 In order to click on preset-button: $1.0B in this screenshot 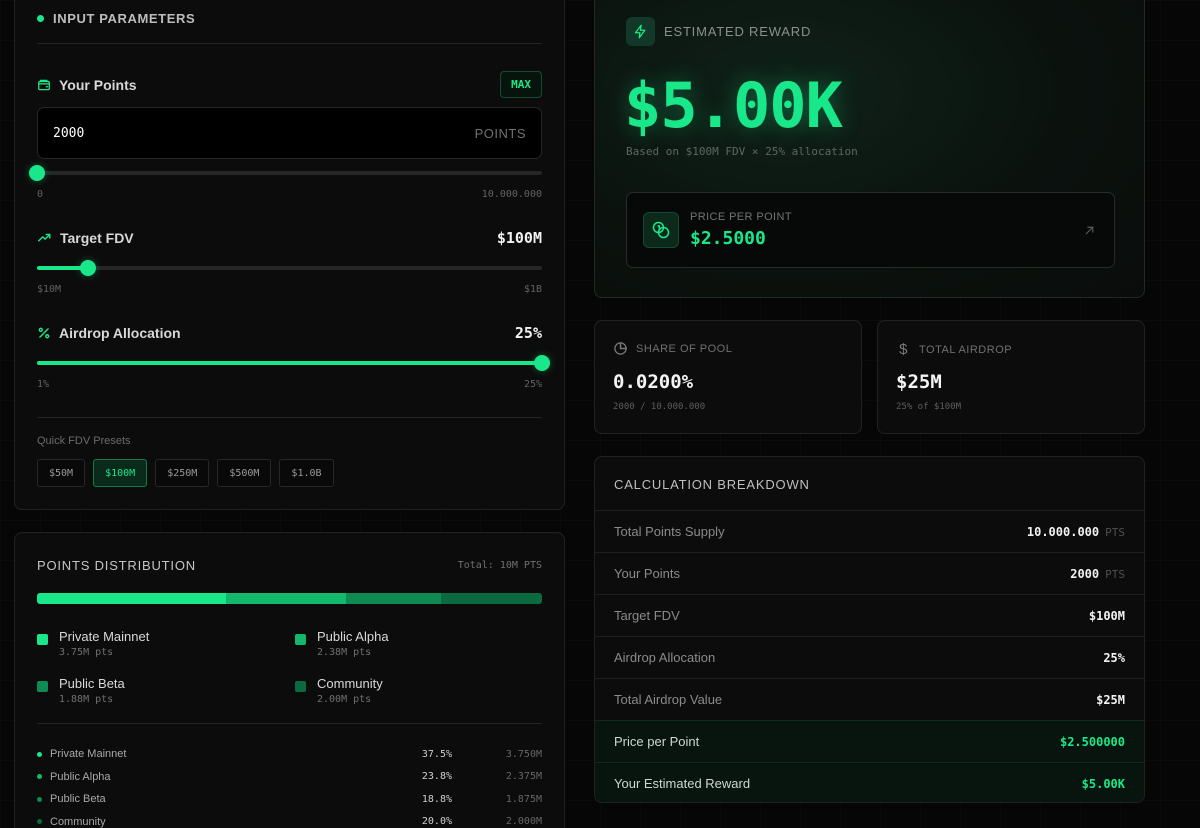, I will do `click(306, 473)`.